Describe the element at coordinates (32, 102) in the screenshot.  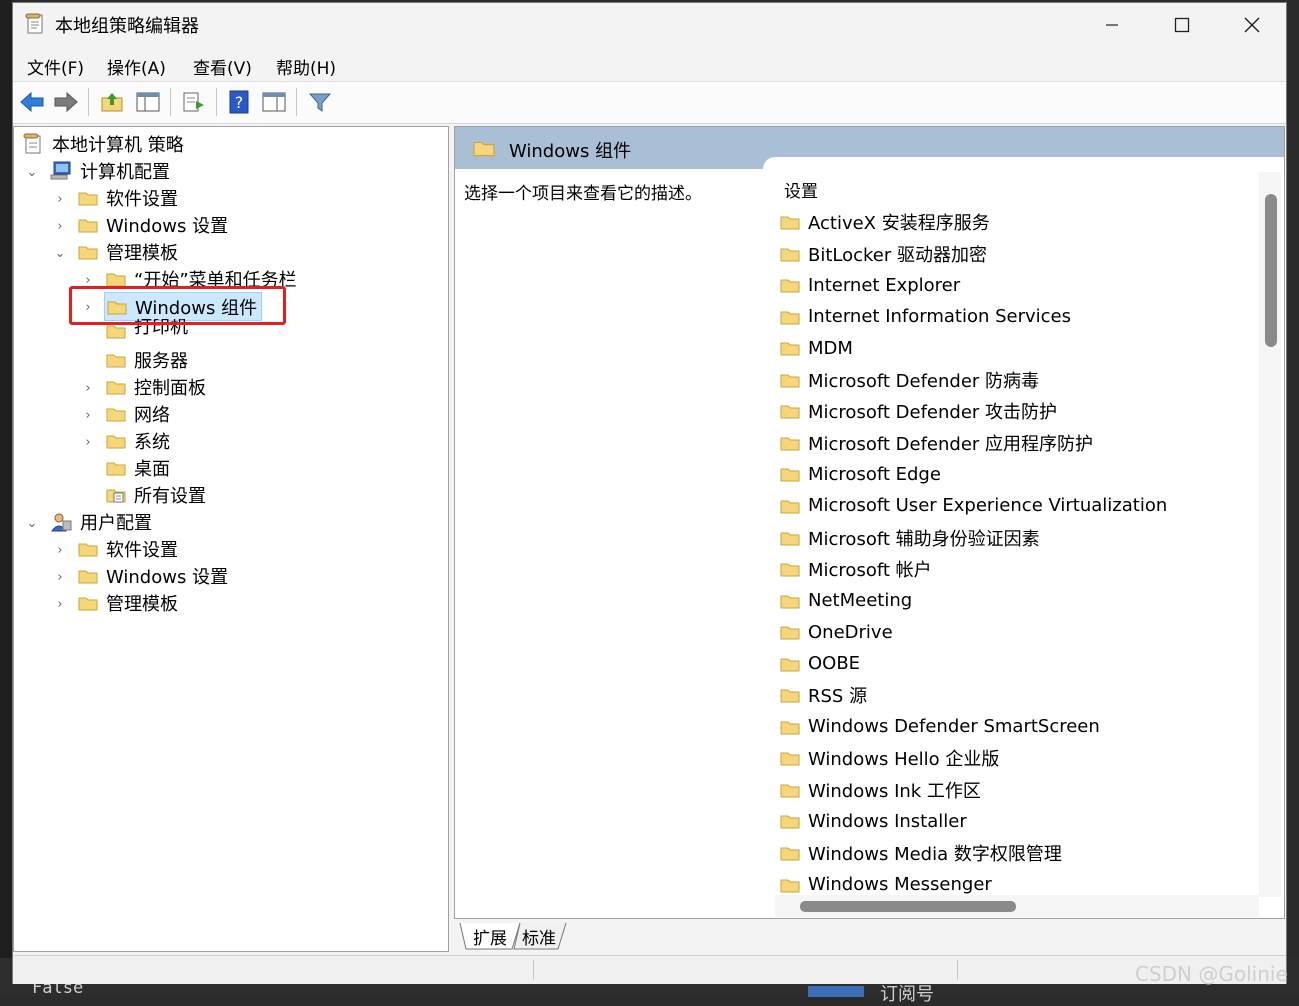
I see `back-button` at that location.